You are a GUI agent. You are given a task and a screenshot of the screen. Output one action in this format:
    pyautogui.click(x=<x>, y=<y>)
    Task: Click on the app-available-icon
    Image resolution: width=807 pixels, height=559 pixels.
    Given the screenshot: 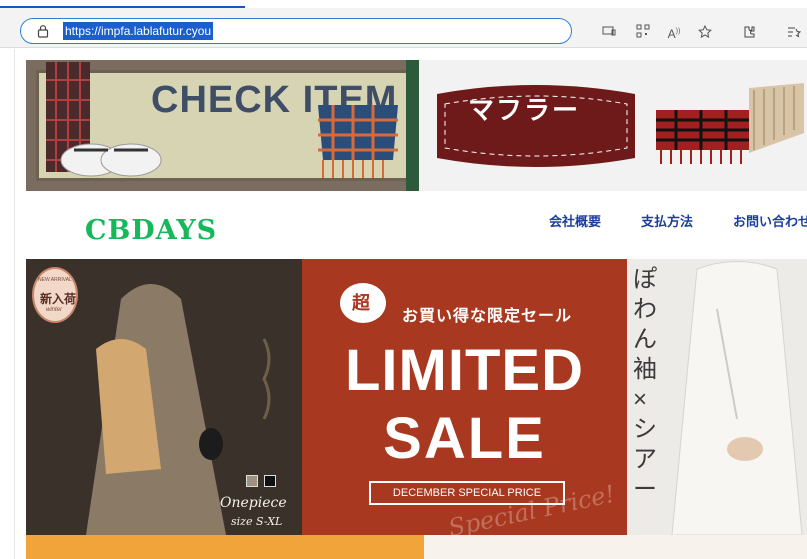 What is the action you would take?
    pyautogui.click(x=609, y=32)
    